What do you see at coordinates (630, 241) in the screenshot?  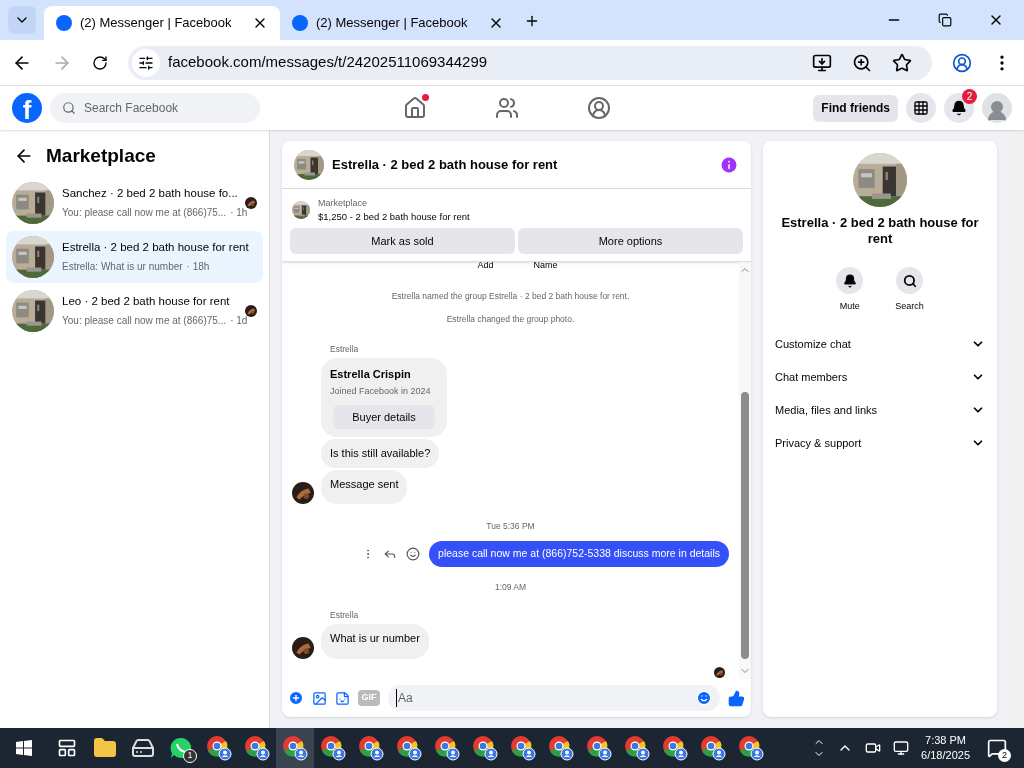 I see `listing-button: More options` at bounding box center [630, 241].